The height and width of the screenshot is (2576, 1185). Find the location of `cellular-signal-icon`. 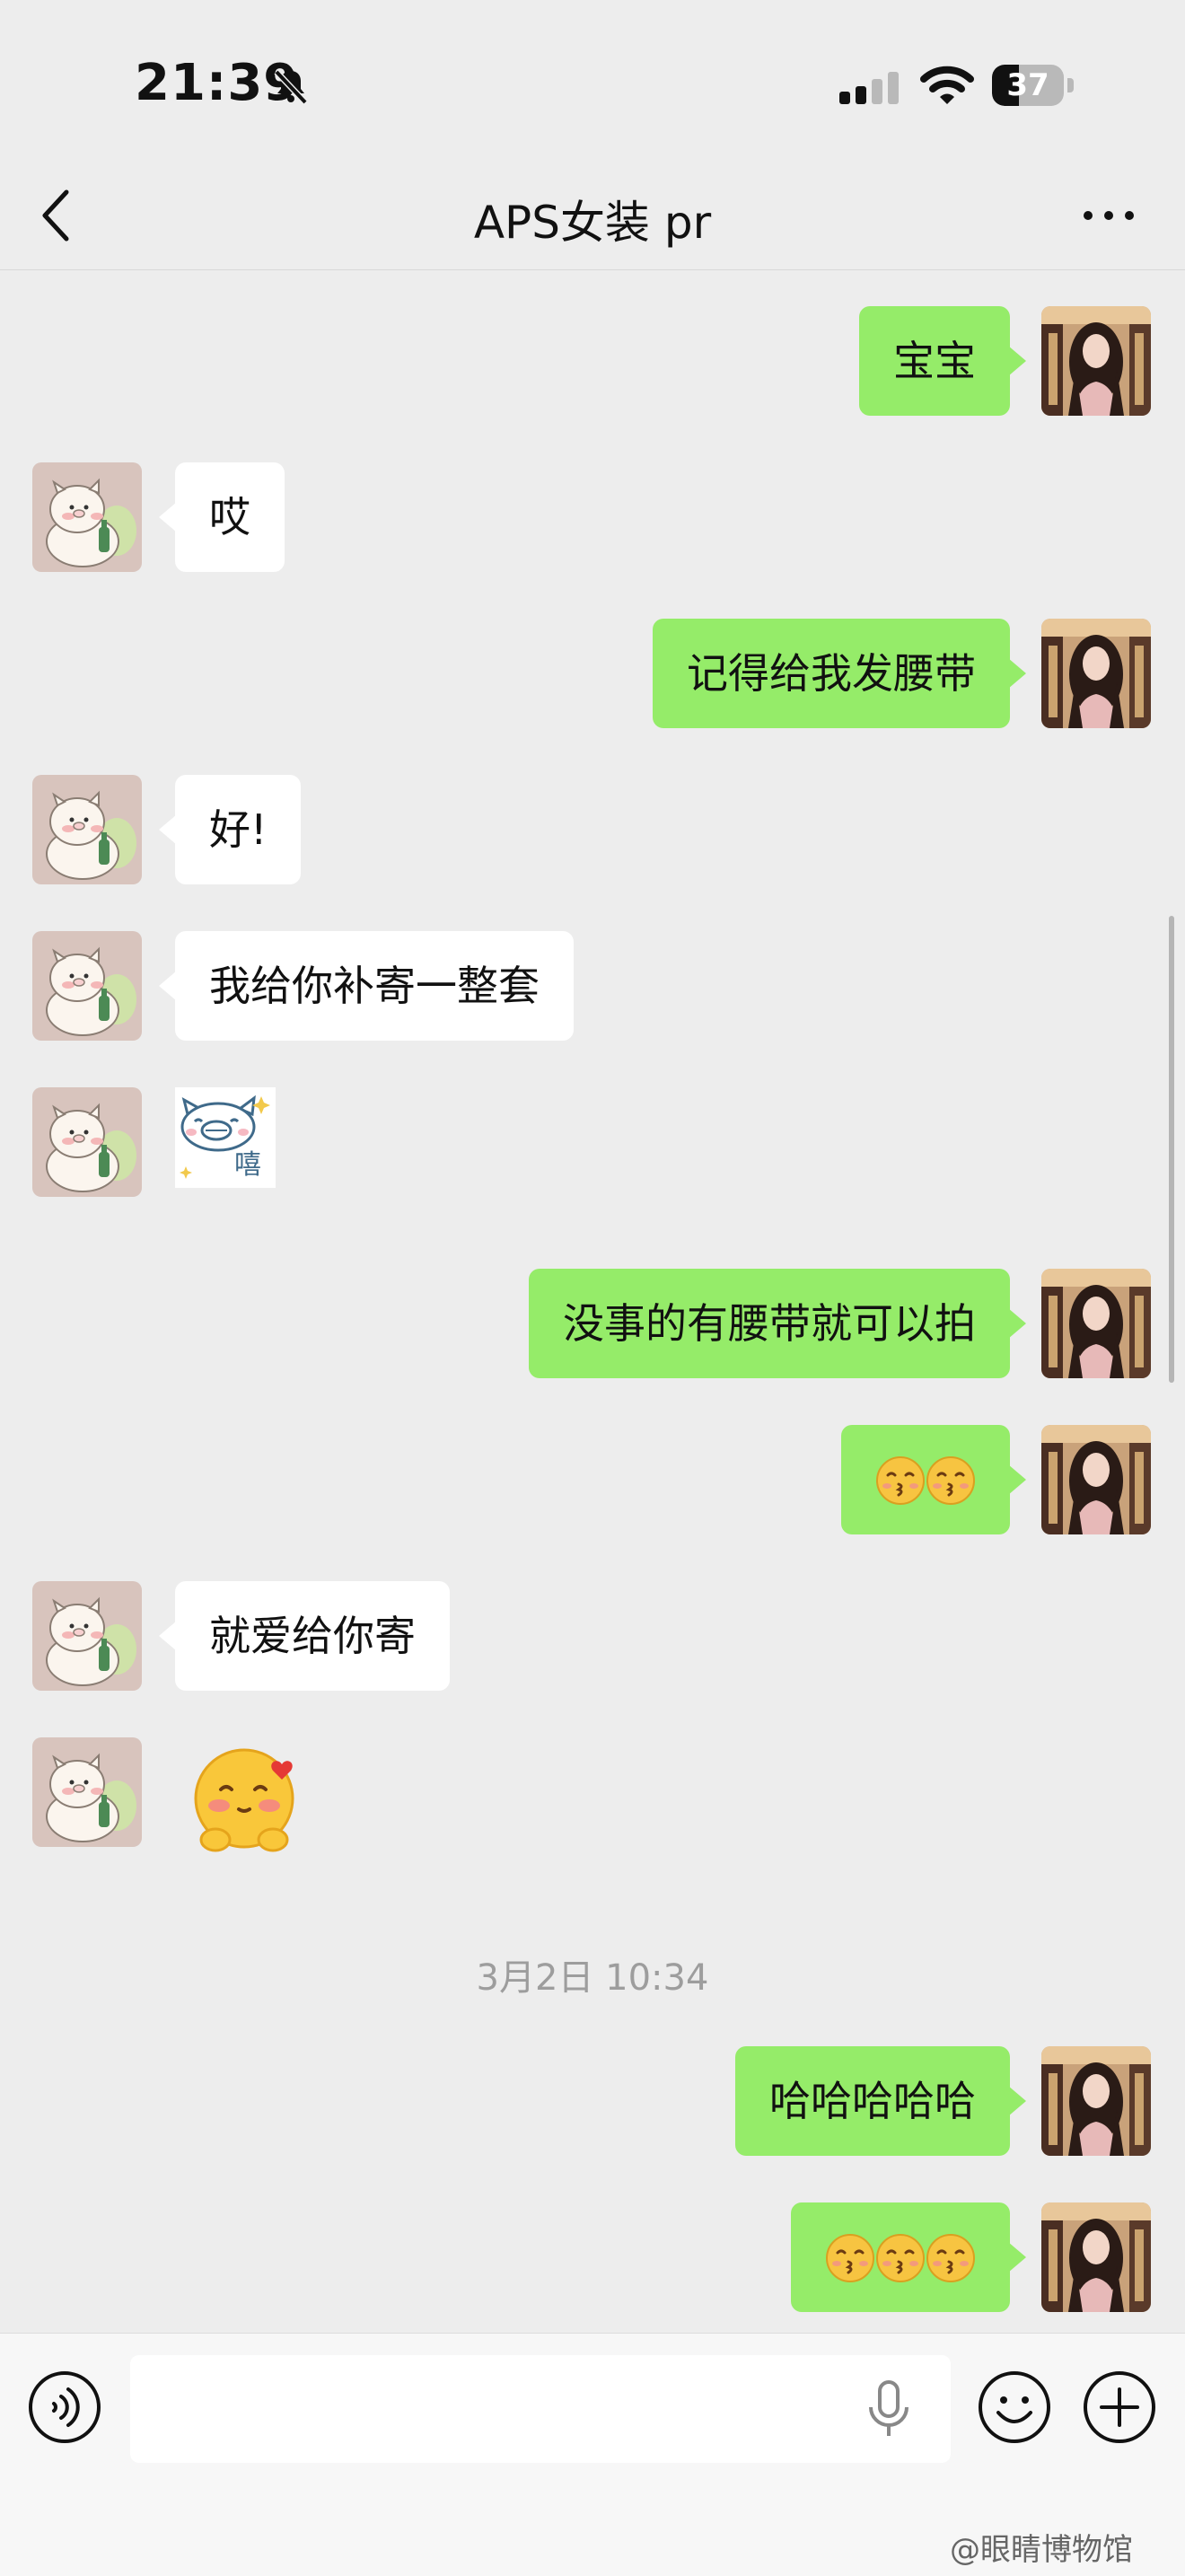

cellular-signal-icon is located at coordinates (869, 88).